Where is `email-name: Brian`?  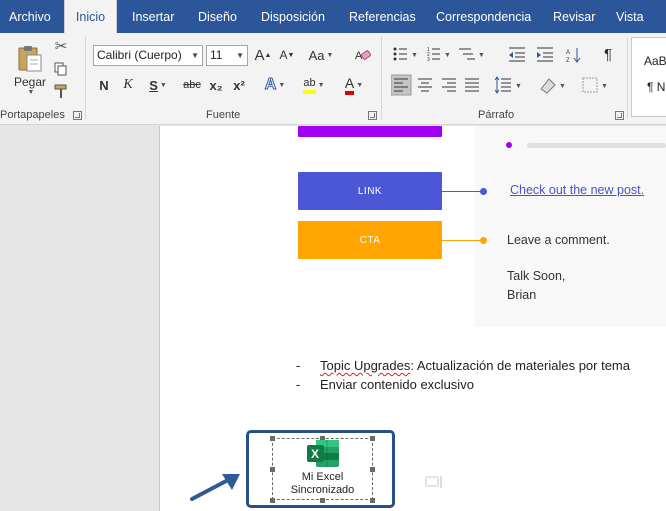 email-name: Brian is located at coordinates (522, 295).